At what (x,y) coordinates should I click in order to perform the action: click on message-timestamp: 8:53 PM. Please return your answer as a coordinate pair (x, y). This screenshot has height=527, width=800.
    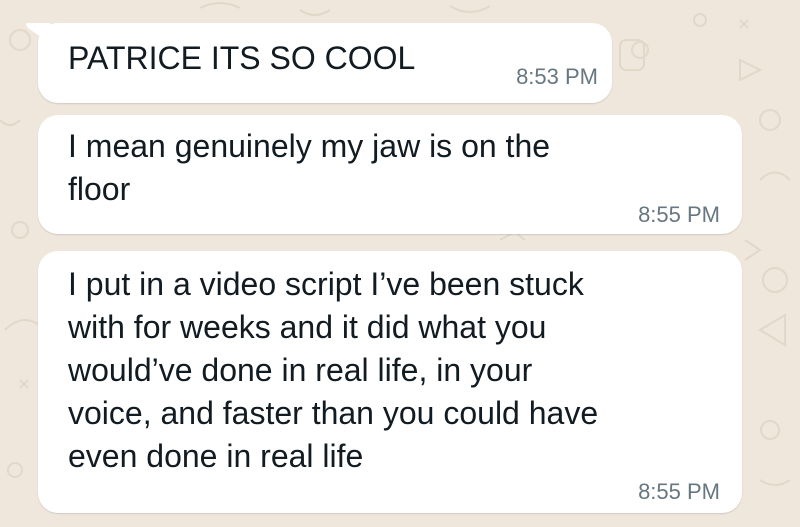
    Looking at the image, I should click on (557, 76).